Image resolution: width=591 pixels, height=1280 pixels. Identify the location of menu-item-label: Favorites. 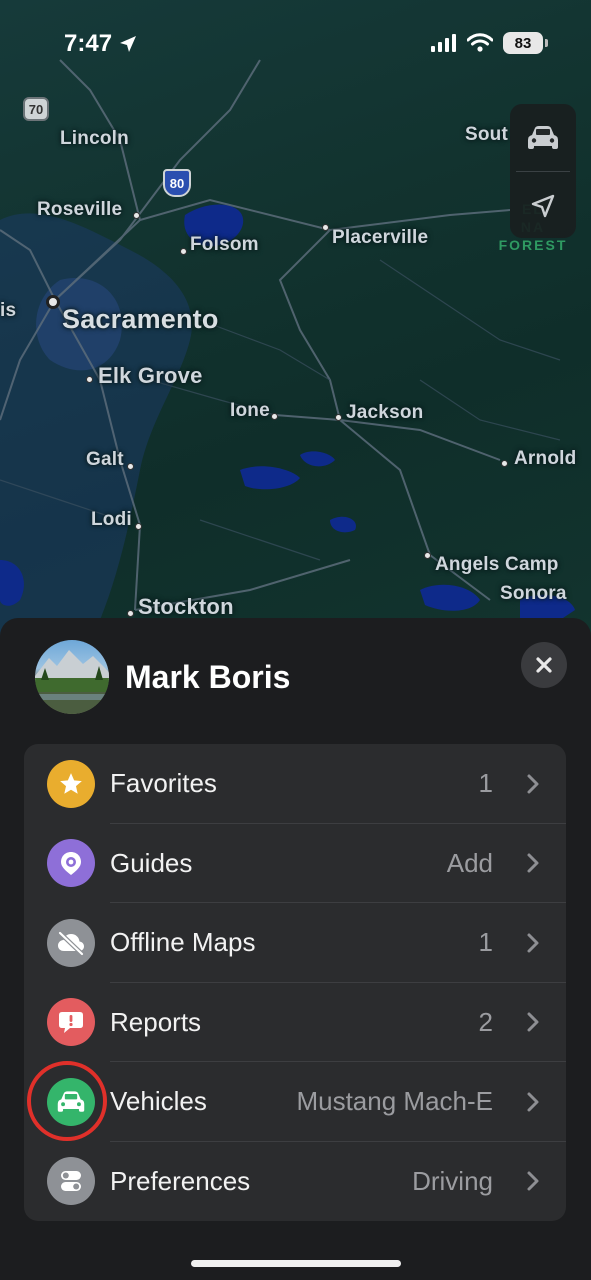
(163, 783).